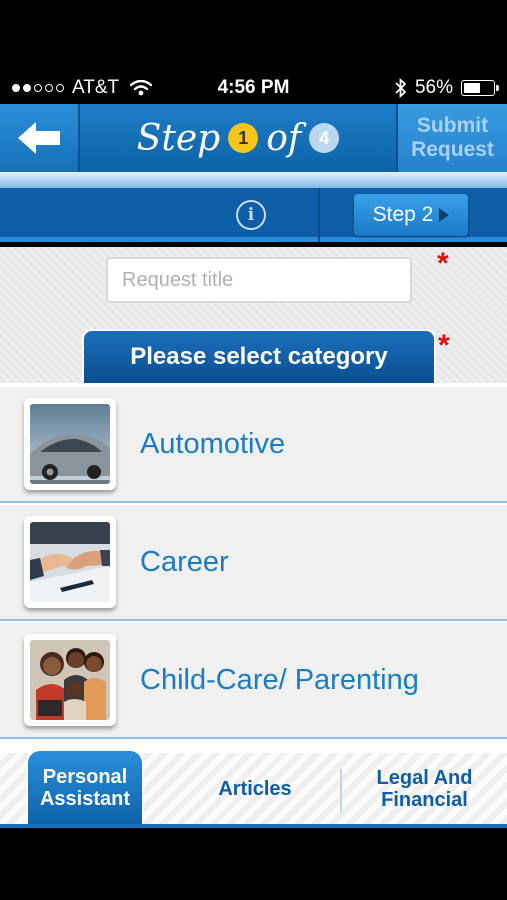 This screenshot has width=507, height=900. I want to click on step-toolbar: i Step 2, so click(253, 215).